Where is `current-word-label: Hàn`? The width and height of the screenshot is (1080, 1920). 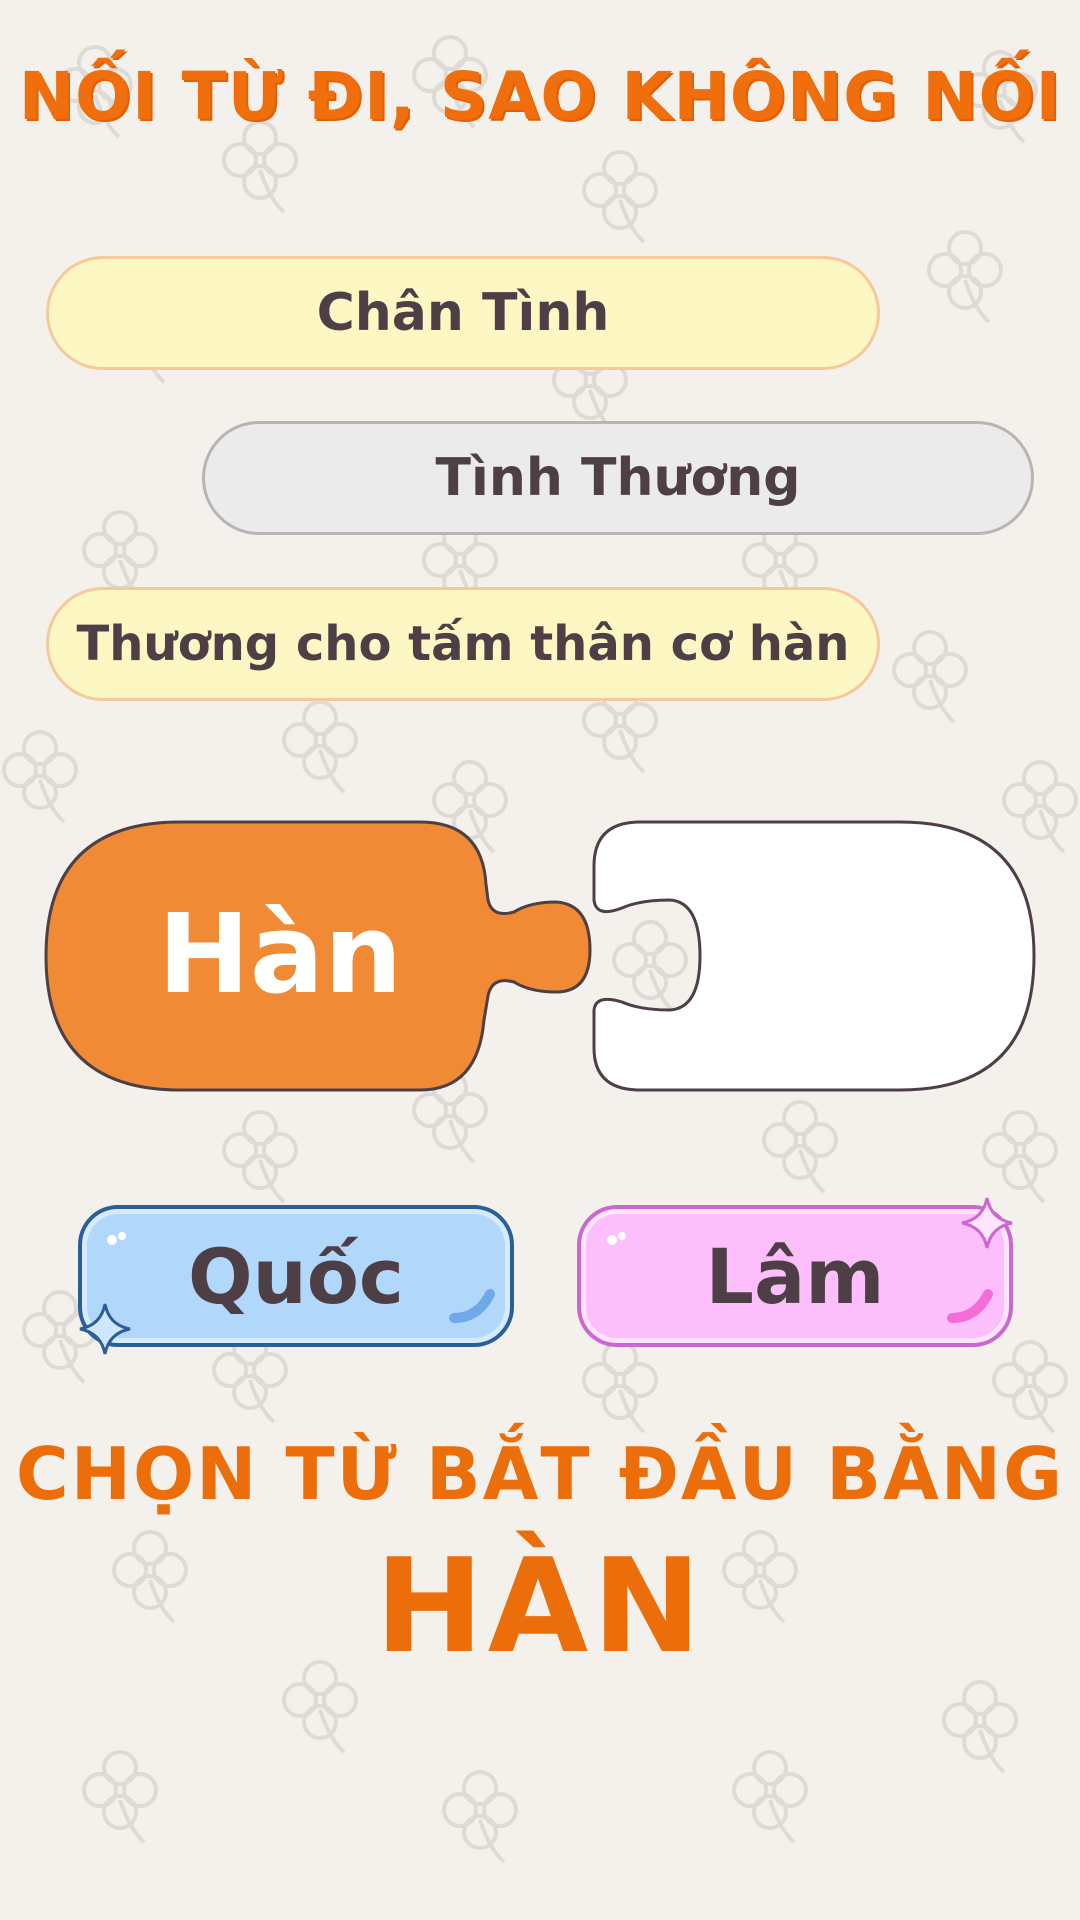 current-word-label: Hàn is located at coordinates (280, 954).